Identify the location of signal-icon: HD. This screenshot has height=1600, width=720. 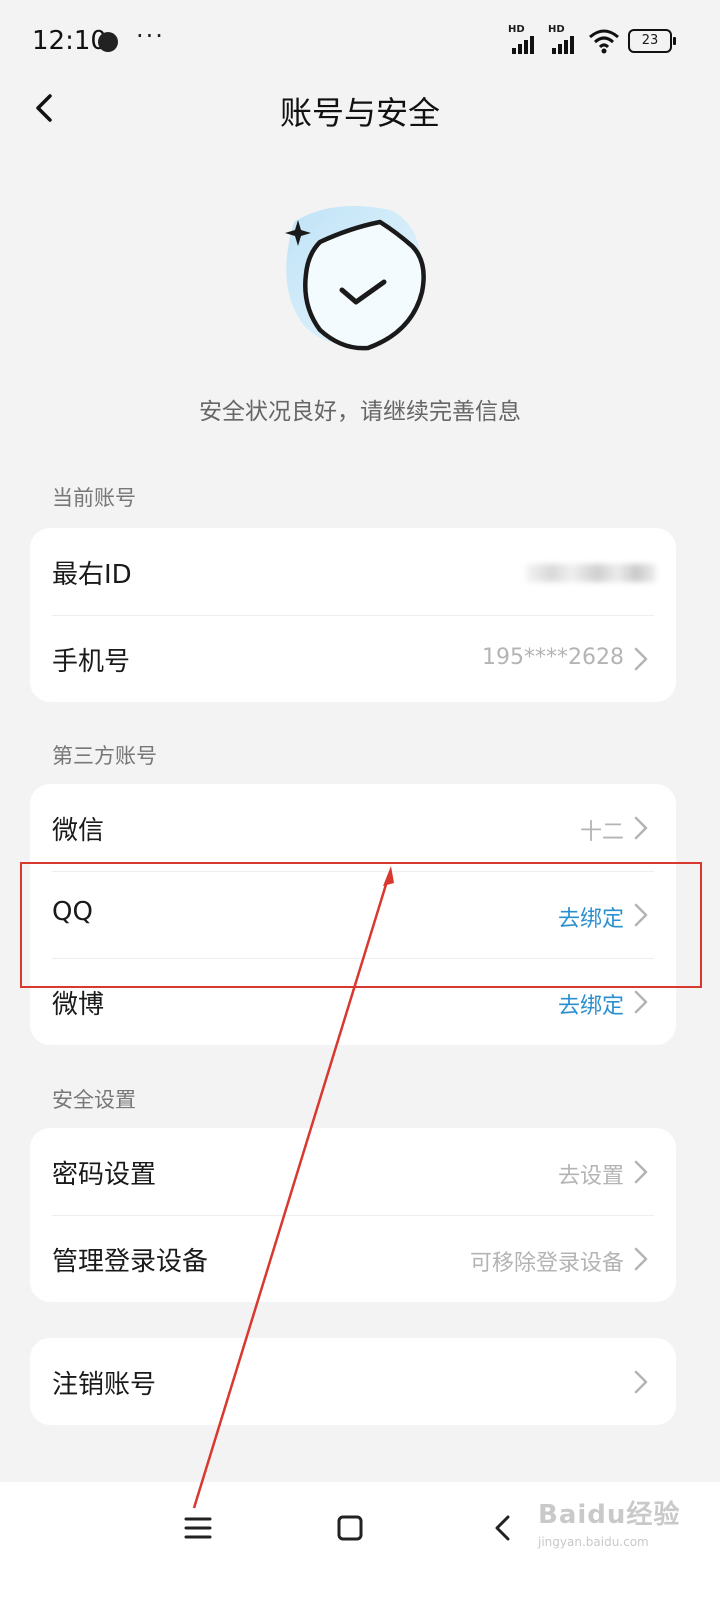
(524, 39).